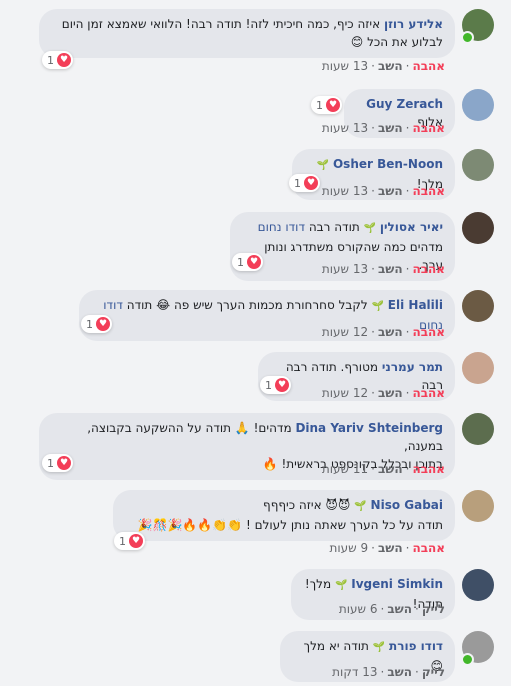  Describe the element at coordinates (334, 227) in the screenshot. I see `comment-text: תודה רבה` at that location.